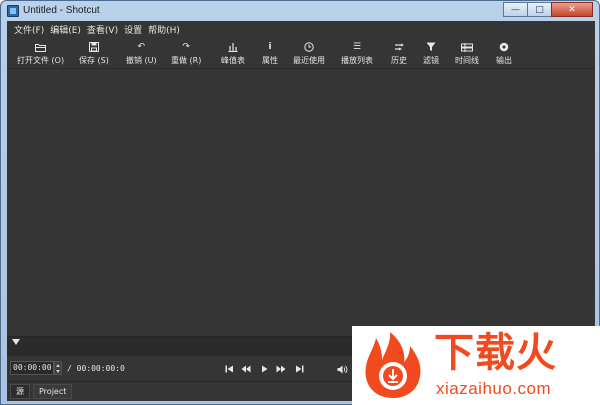 This screenshot has height=405, width=600. I want to click on export-button: 输出, so click(504, 54).